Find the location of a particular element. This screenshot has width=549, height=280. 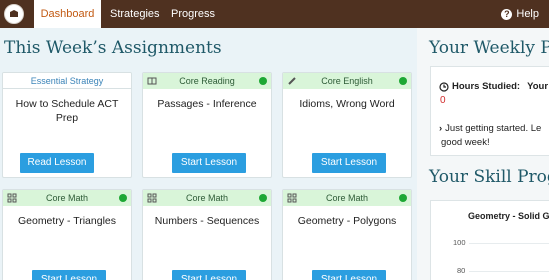

chevron-right-icon: › is located at coordinates (441, 128).